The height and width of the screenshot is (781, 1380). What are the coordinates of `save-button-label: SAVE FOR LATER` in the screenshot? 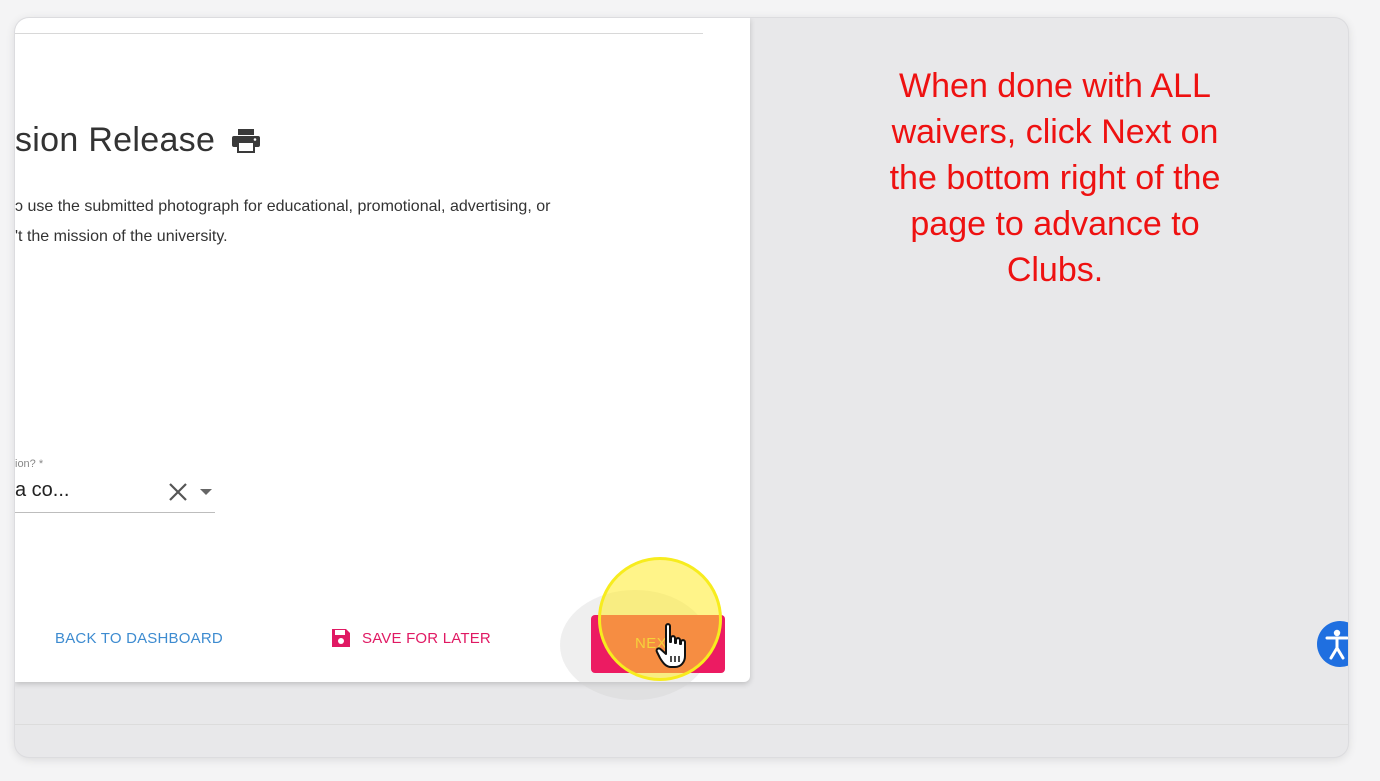 It's located at (426, 638).